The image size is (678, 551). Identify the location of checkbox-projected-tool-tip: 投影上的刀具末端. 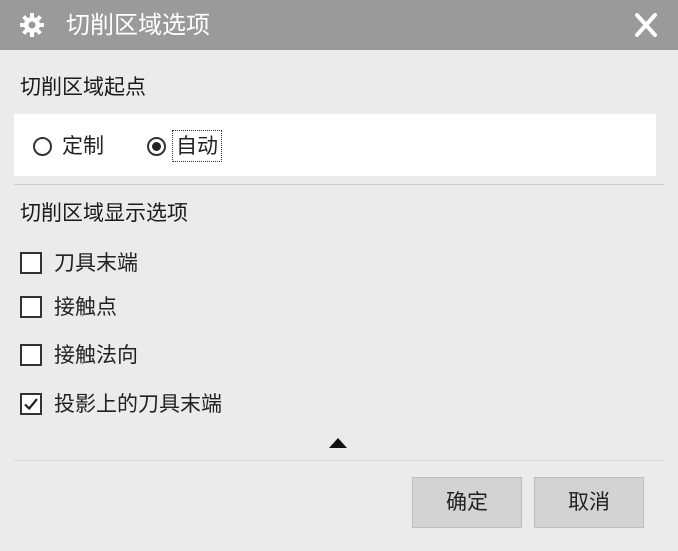
(121, 404).